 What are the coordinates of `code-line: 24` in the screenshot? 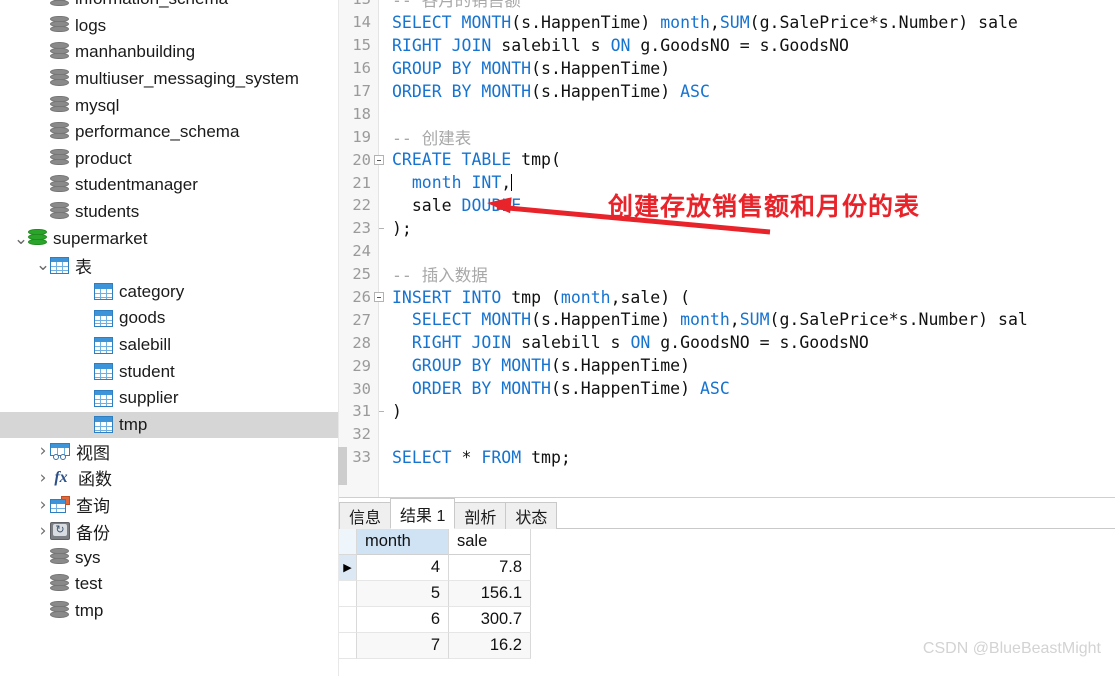 It's located at (727, 251).